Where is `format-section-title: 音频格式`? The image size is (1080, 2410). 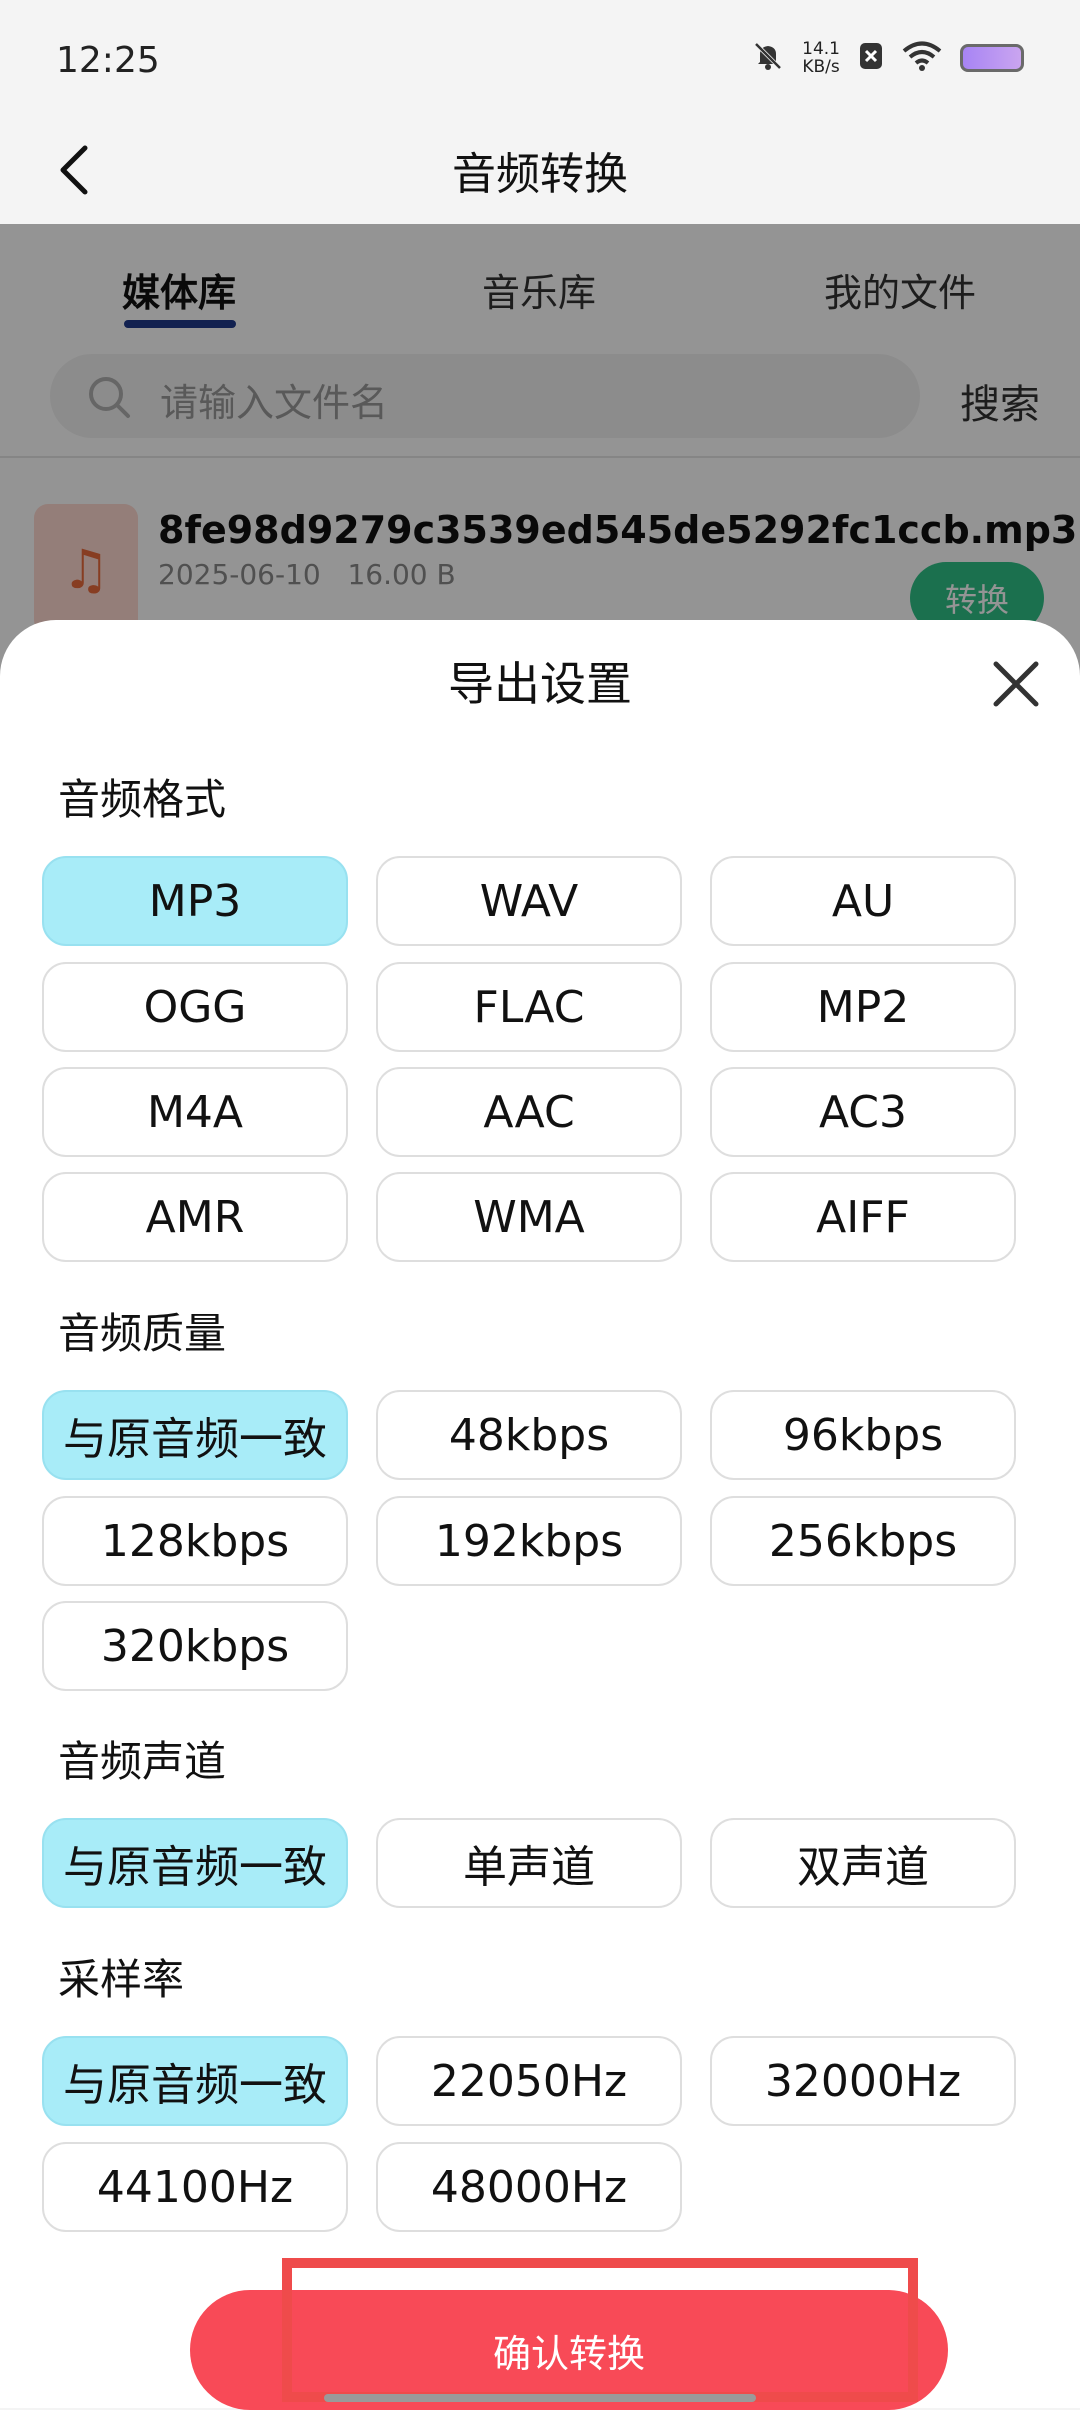
format-section-title: 音频格式 is located at coordinates (142, 799).